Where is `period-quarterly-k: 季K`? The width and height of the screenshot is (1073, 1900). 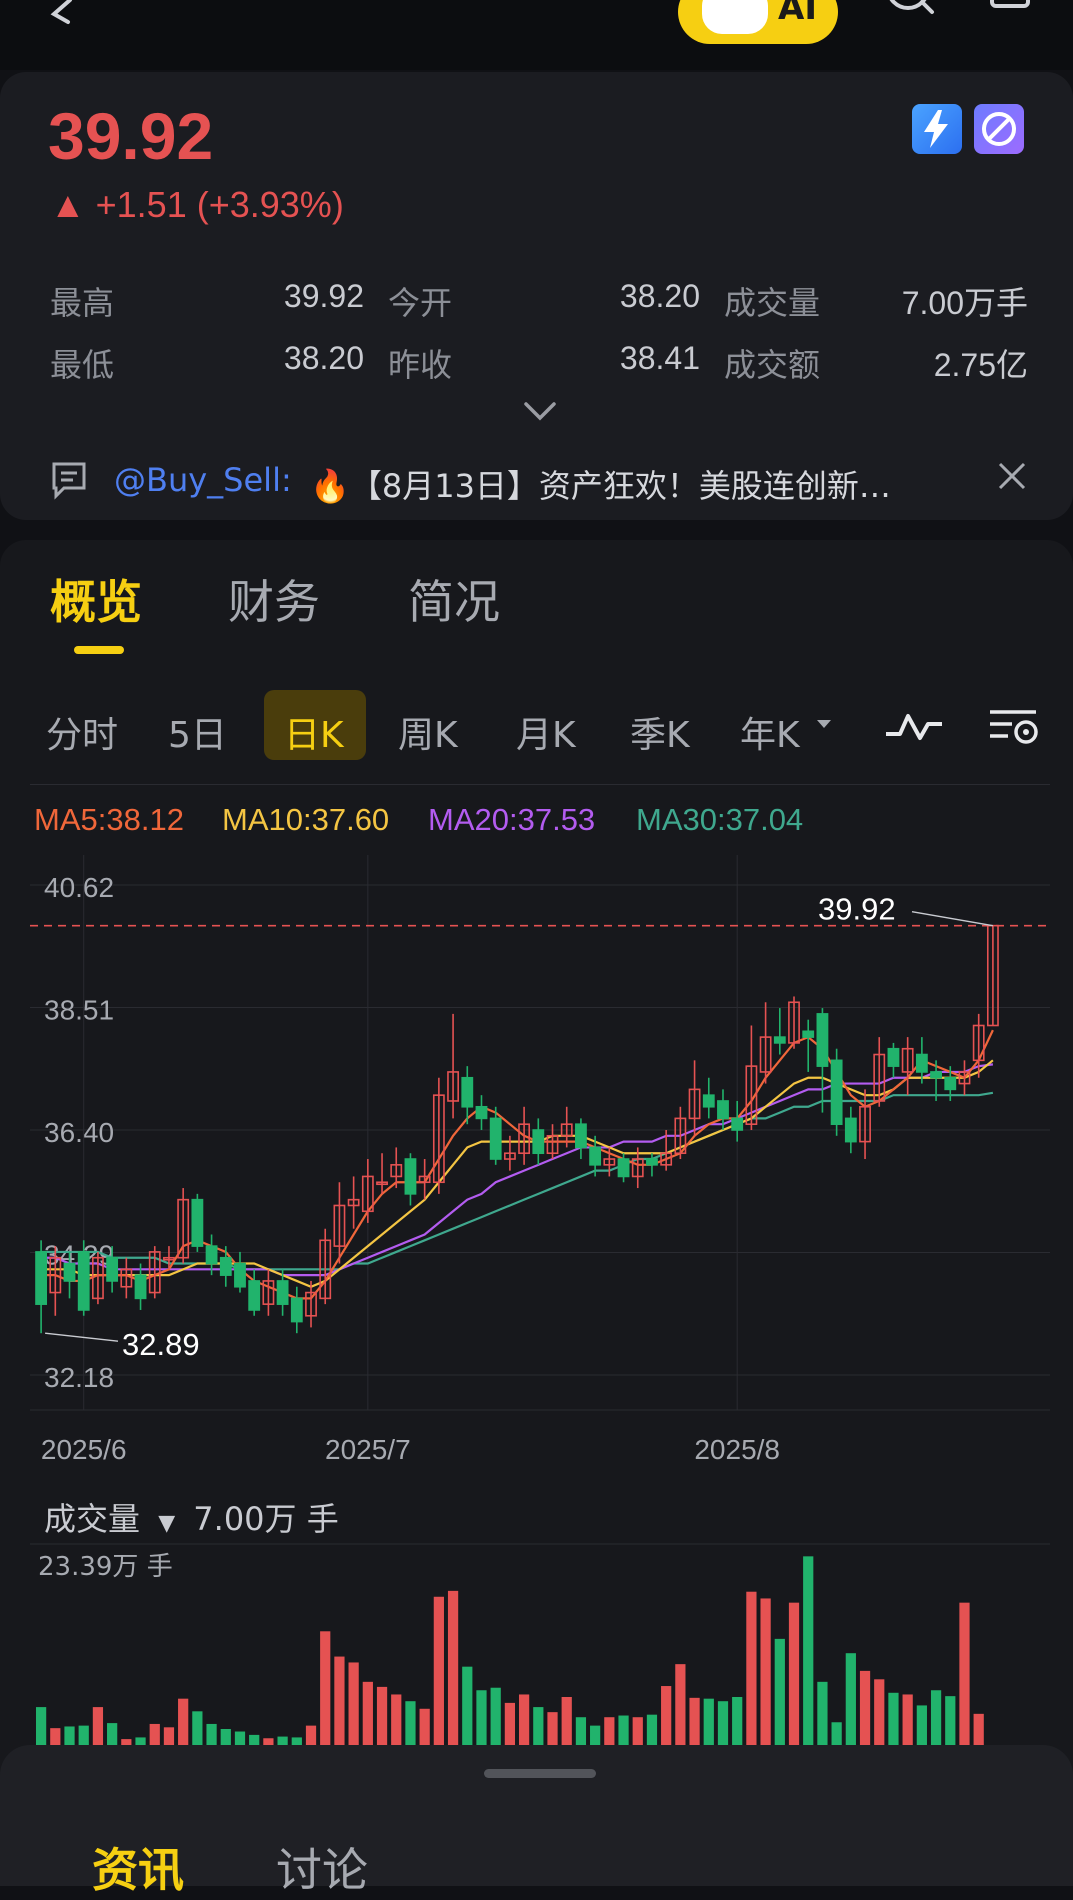 period-quarterly-k: 季K is located at coordinates (660, 732).